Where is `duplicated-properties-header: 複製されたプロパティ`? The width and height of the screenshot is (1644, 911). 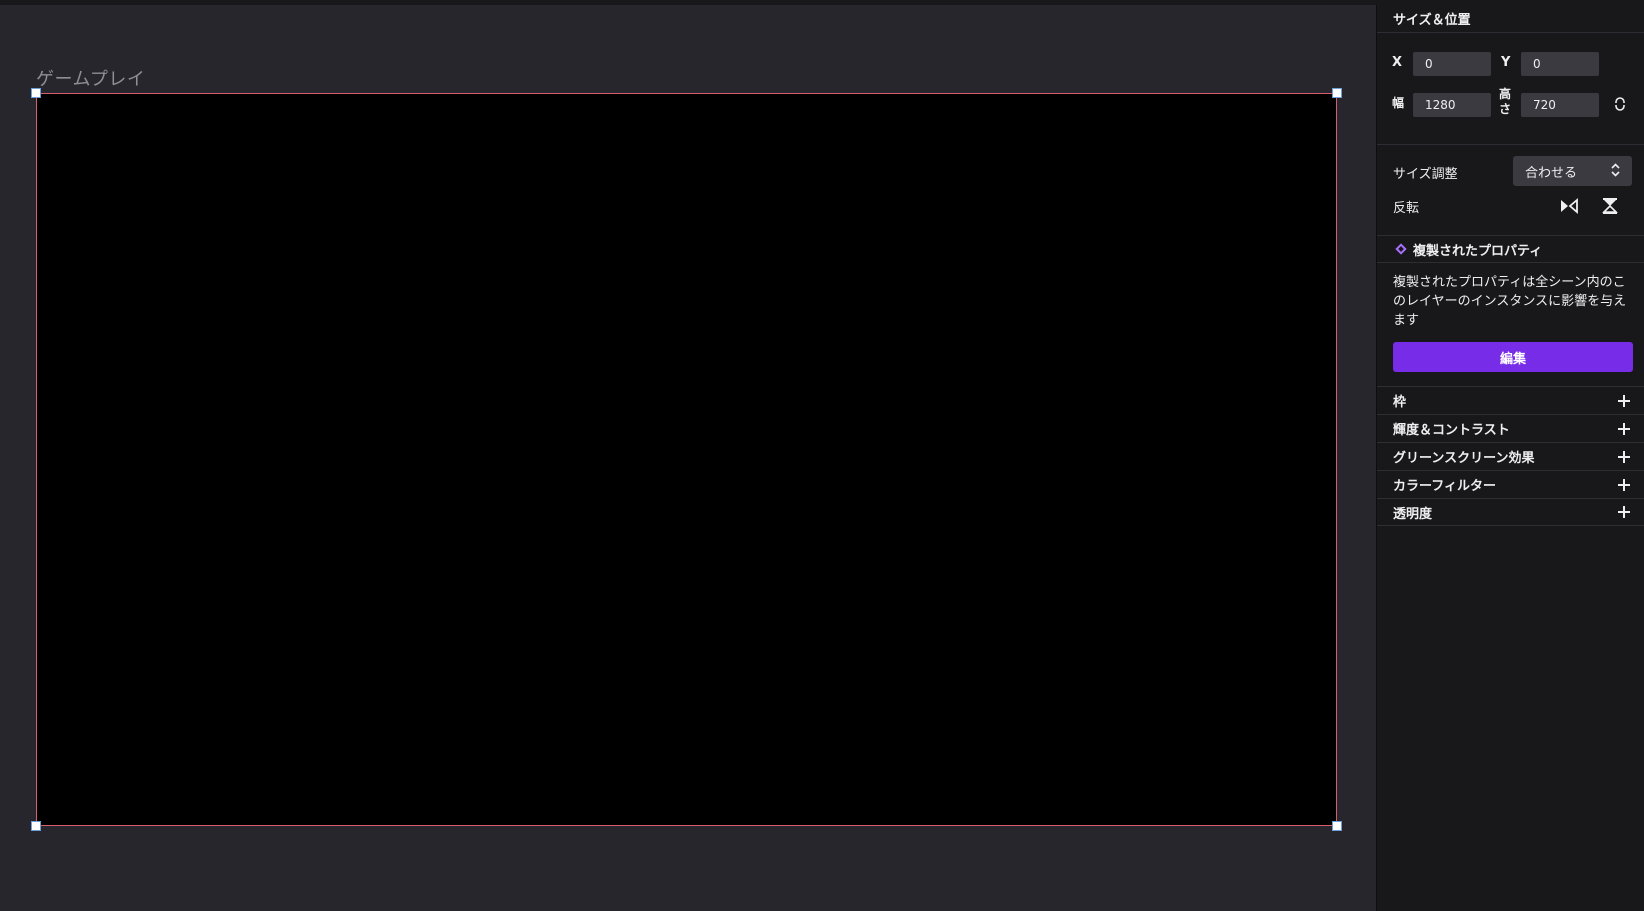
duplicated-properties-header: 複製されたプロパティ is located at coordinates (1510, 249).